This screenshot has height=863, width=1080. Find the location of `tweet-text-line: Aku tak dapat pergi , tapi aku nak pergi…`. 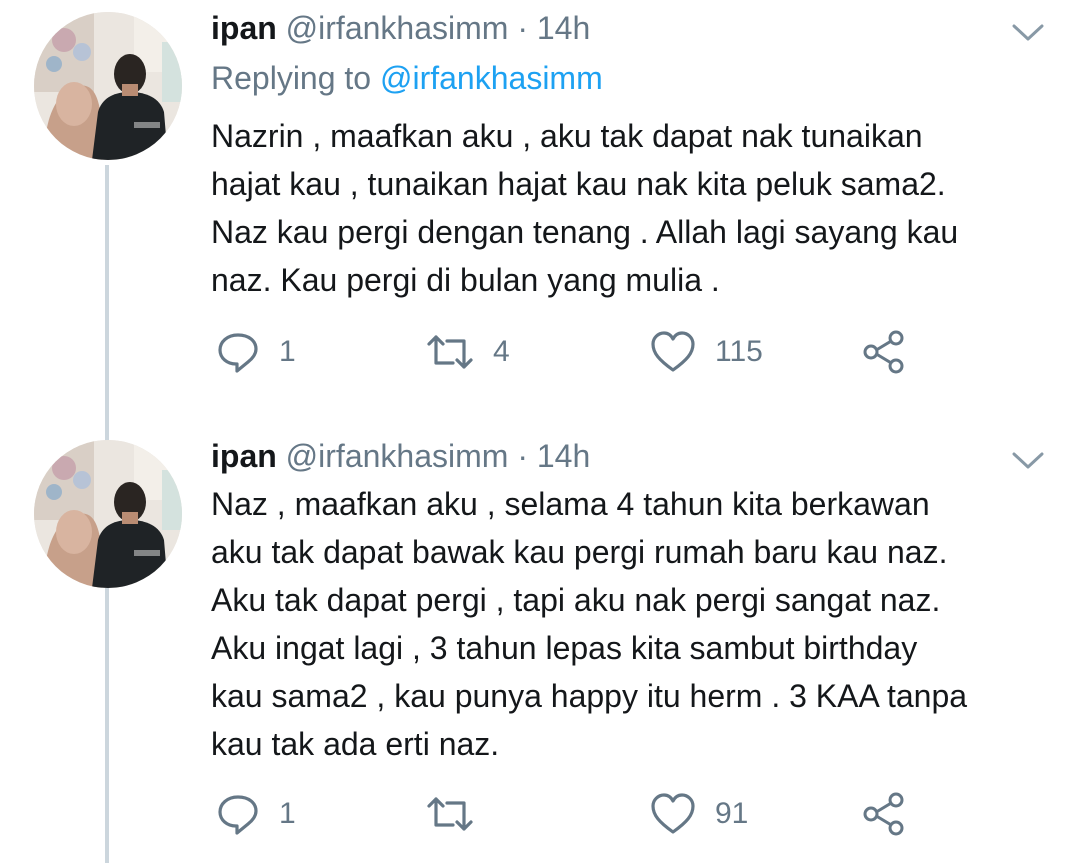

tweet-text-line: Aku tak dapat pergi , tapi aku nak pergi… is located at coordinates (576, 600).